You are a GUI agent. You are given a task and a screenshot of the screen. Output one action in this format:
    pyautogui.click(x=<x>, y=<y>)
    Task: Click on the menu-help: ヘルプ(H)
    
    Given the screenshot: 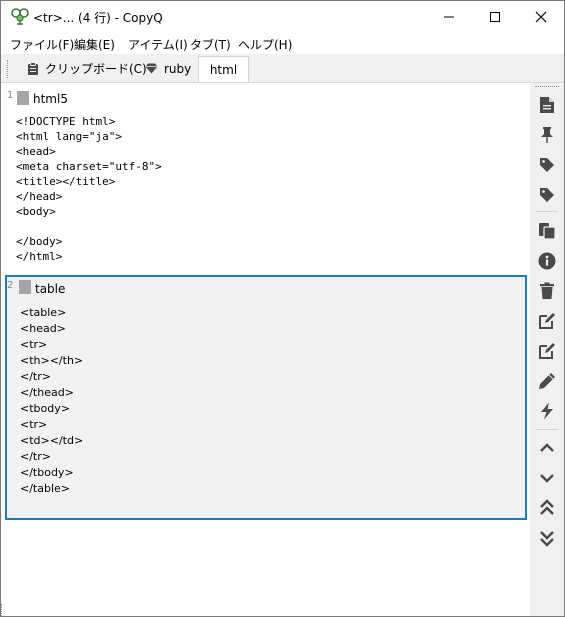 What is the action you would take?
    pyautogui.click(x=265, y=44)
    